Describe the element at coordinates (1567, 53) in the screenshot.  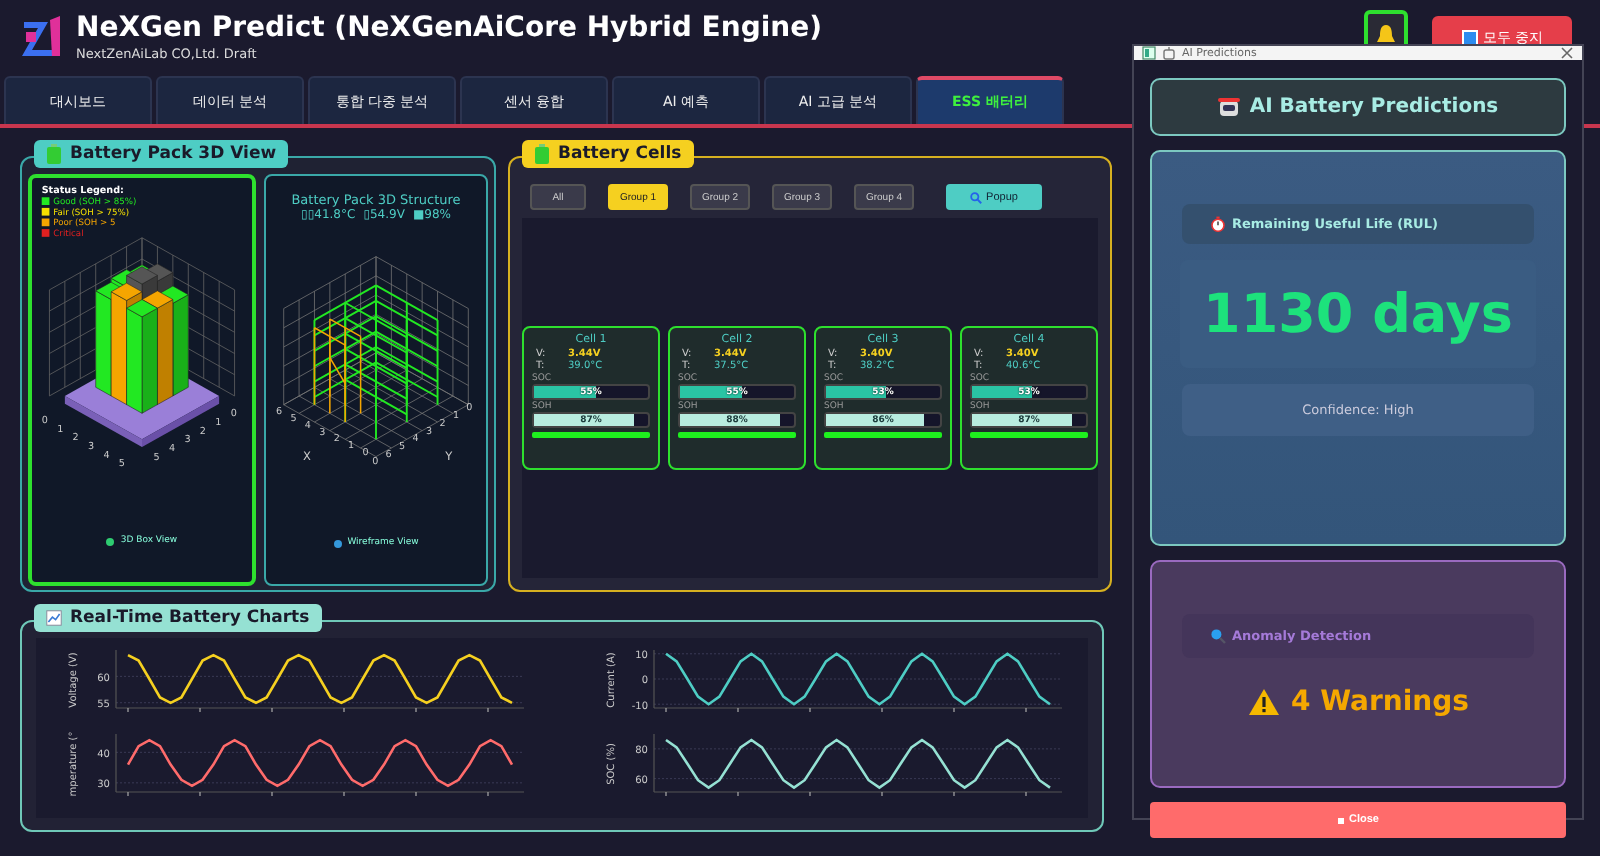
I see `close-icon` at that location.